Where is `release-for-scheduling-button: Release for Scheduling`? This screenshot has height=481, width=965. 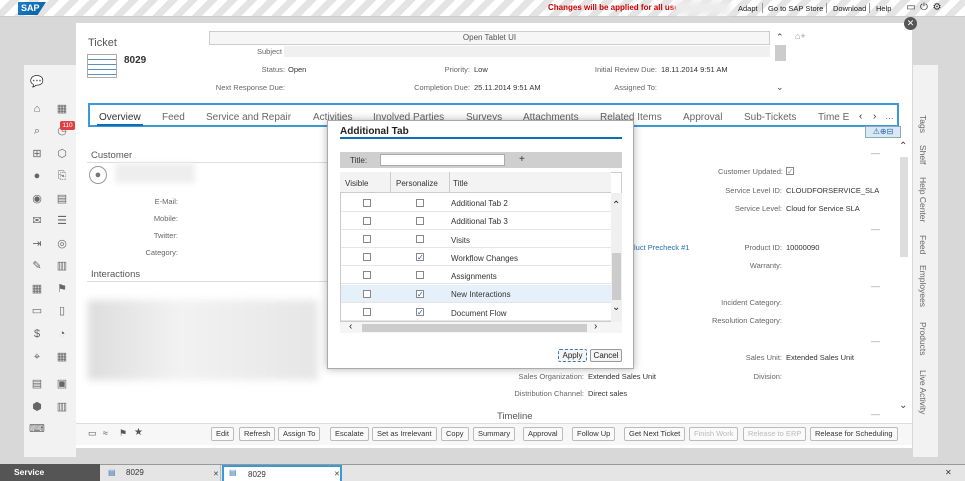
release-for-scheduling-button: Release for Scheduling is located at coordinates (854, 434).